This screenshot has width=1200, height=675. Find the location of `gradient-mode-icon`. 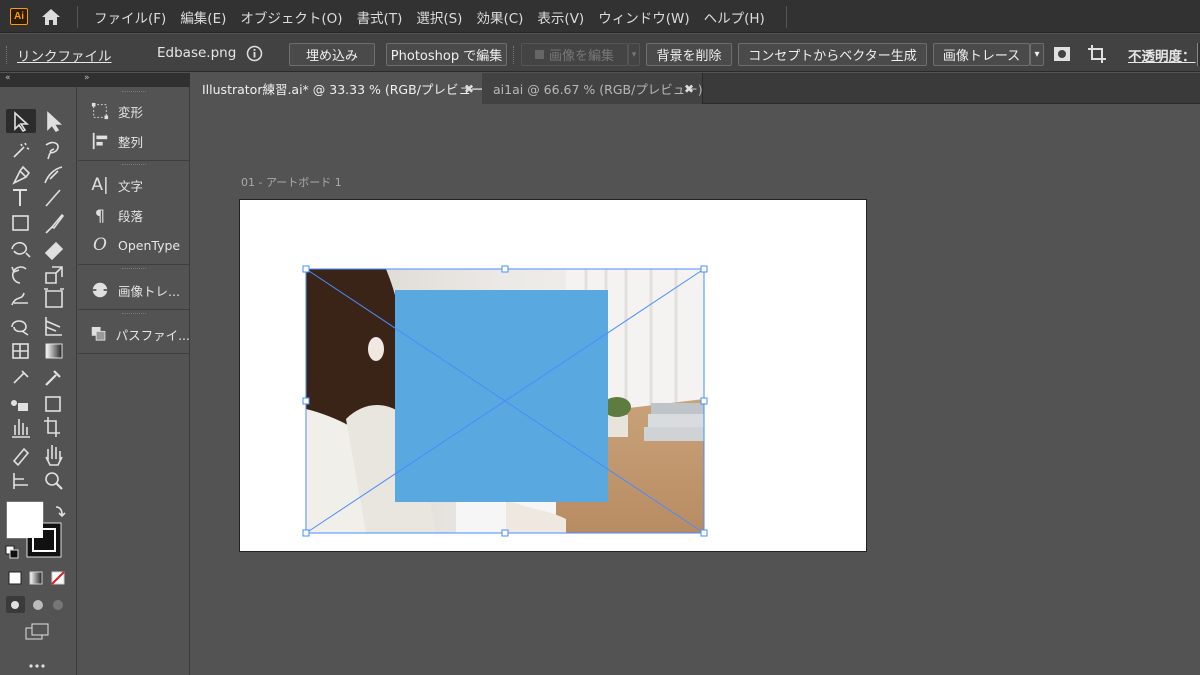

gradient-mode-icon is located at coordinates (36, 578).